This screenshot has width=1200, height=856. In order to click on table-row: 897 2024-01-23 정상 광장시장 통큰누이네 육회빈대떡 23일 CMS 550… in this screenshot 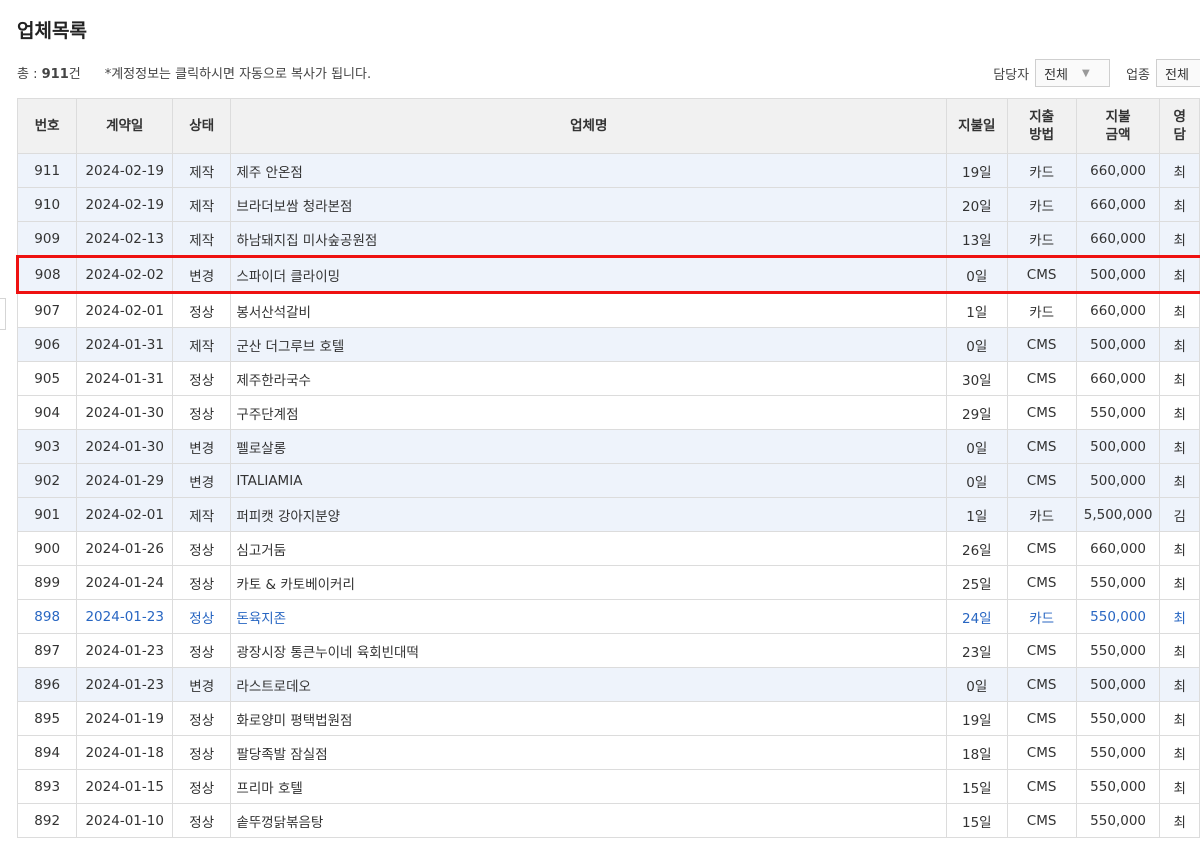, I will do `click(608, 650)`.